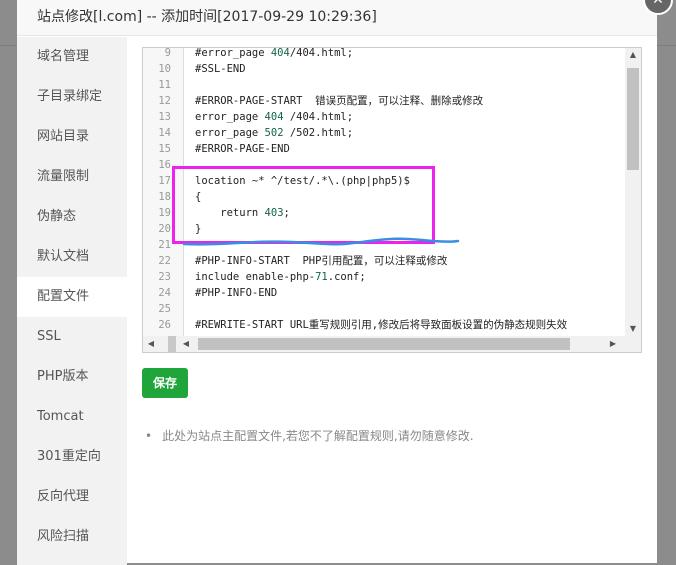  What do you see at coordinates (286, 213) in the screenshot?
I see `code-text: ;` at bounding box center [286, 213].